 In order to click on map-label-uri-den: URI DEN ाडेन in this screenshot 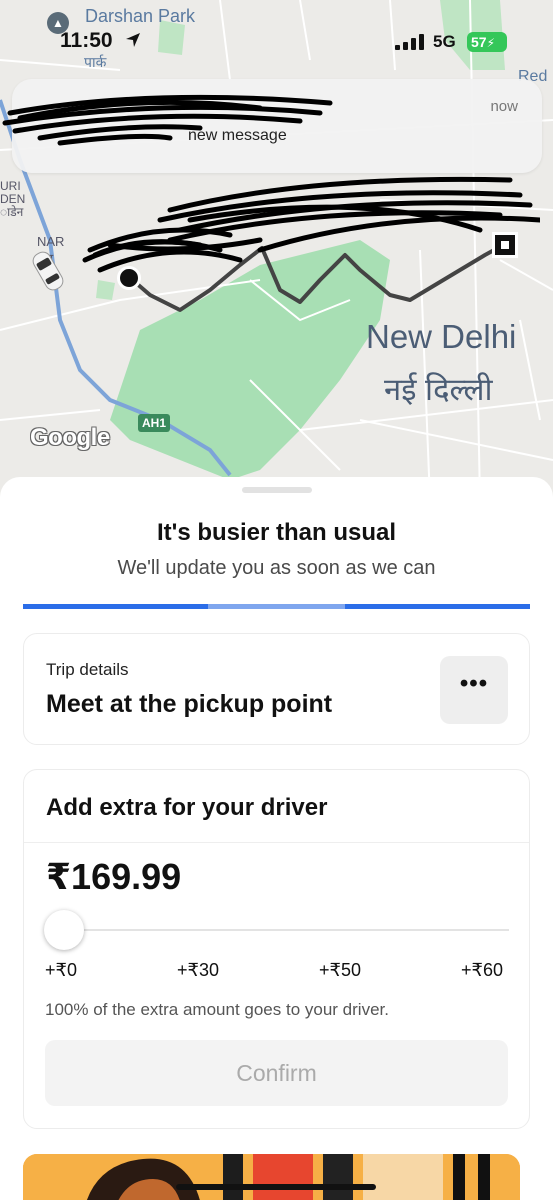, I will do `click(13, 199)`.